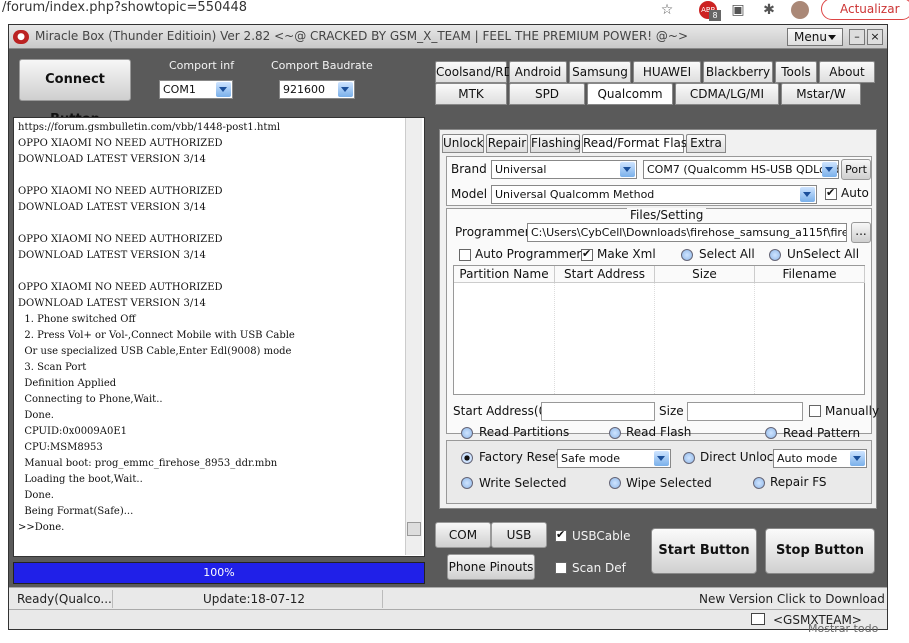 This screenshot has height=643, width=909. What do you see at coordinates (600, 72) in the screenshot?
I see `tab-samsung: Samsung` at bounding box center [600, 72].